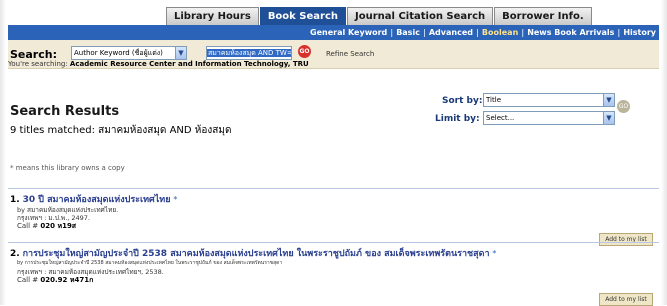 The width and height of the screenshot is (667, 306). Describe the element at coordinates (348, 32) in the screenshot. I see `nav-general-keyword: General Keyword` at that location.